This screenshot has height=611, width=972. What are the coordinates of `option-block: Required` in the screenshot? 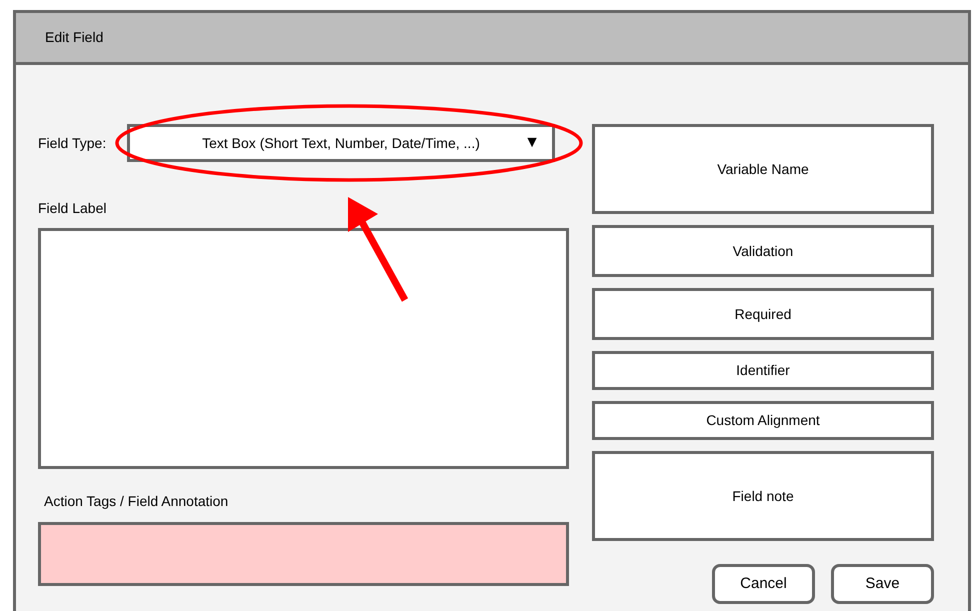 It's located at (763, 314).